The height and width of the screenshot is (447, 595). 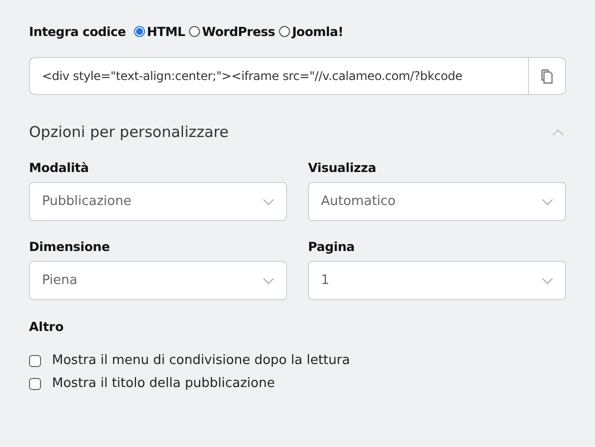 What do you see at coordinates (343, 167) in the screenshot?
I see `field-label: Visualizza` at bounding box center [343, 167].